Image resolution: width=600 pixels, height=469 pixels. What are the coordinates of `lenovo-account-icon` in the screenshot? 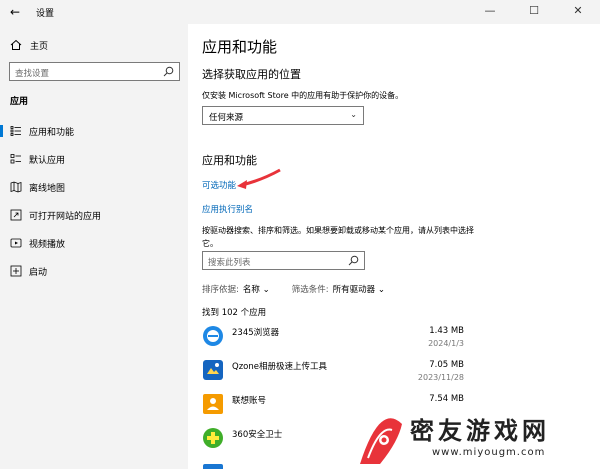 It's located at (213, 404).